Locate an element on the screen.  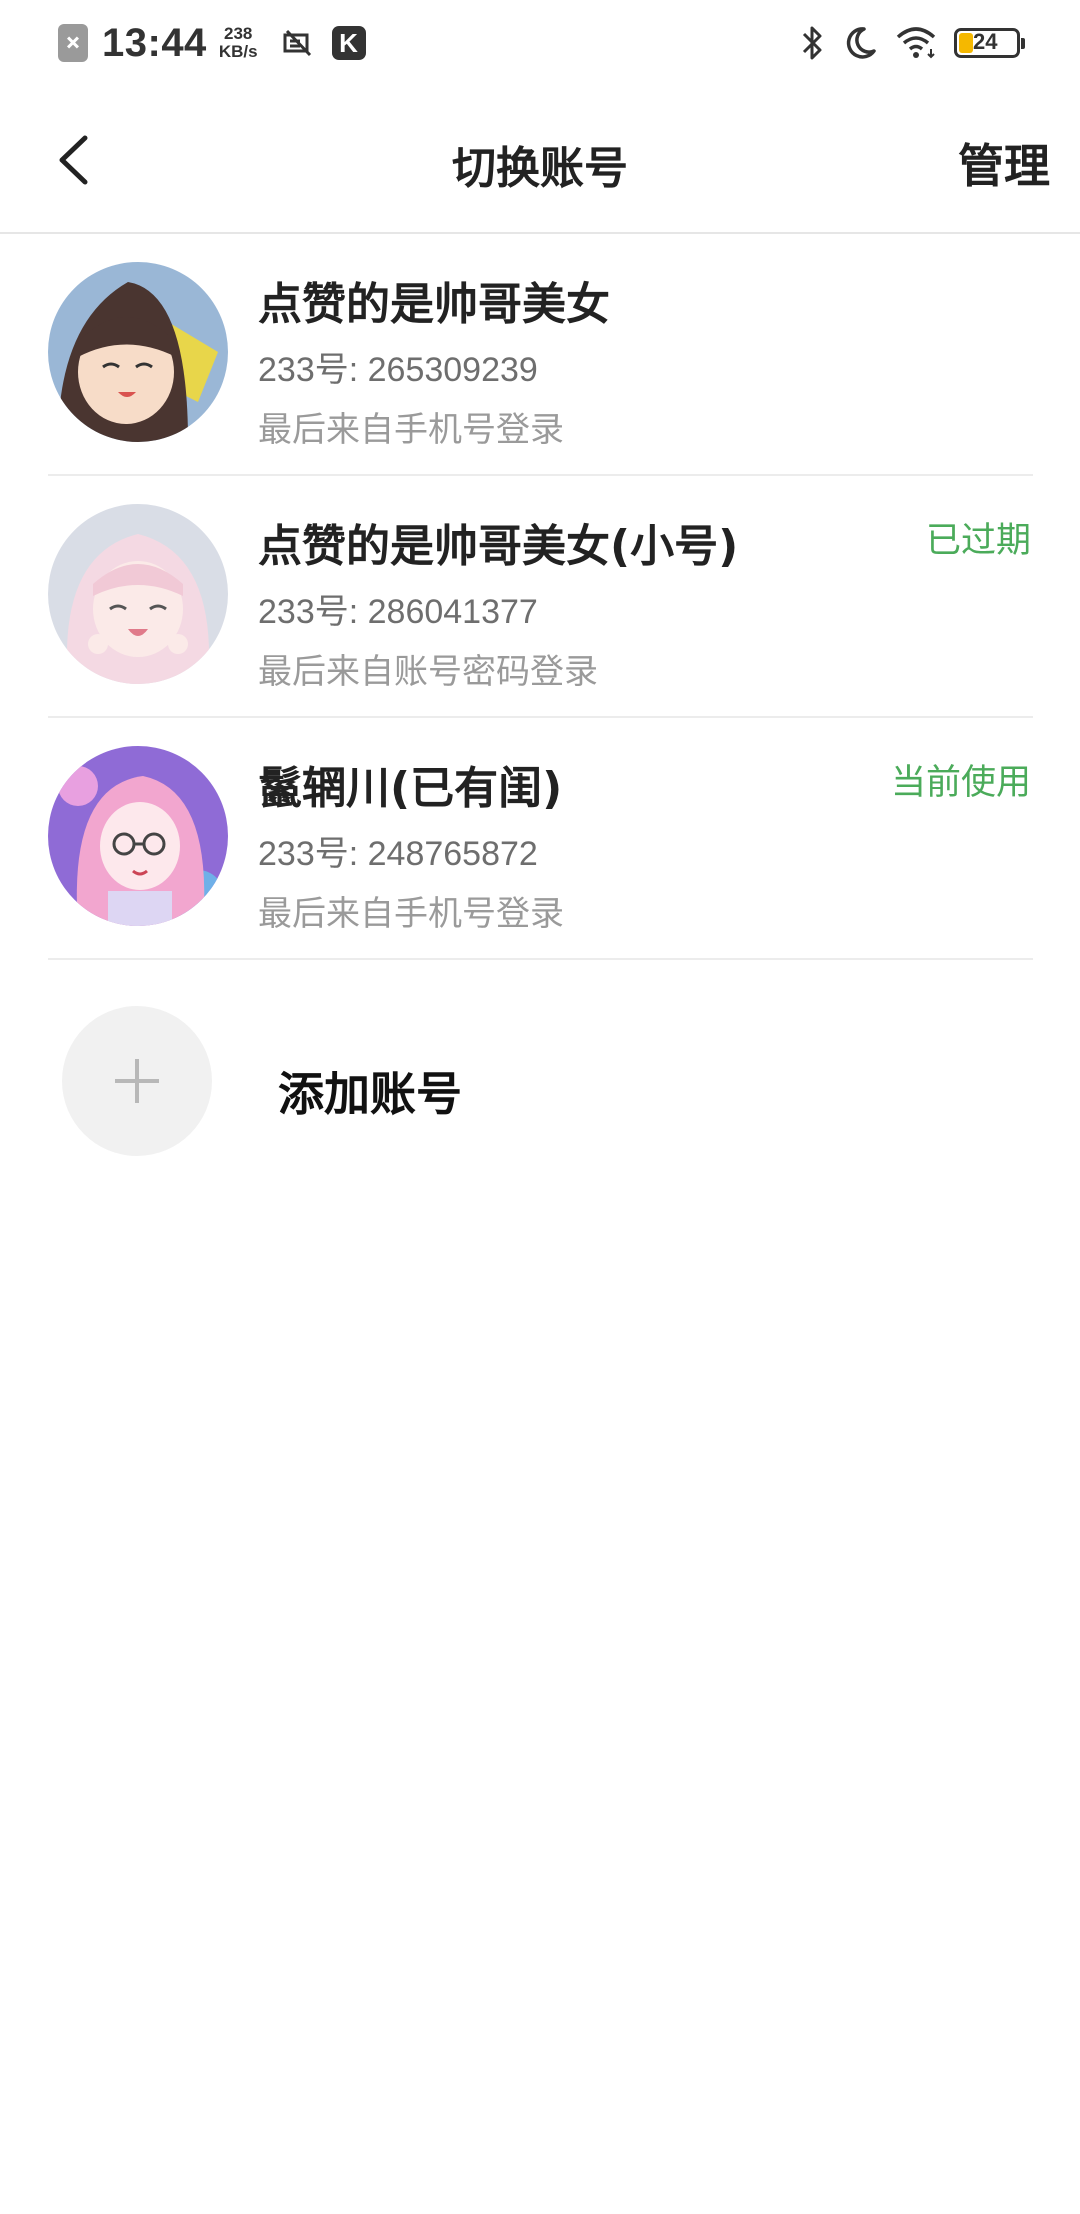
manage-button: 管理 is located at coordinates (1004, 163).